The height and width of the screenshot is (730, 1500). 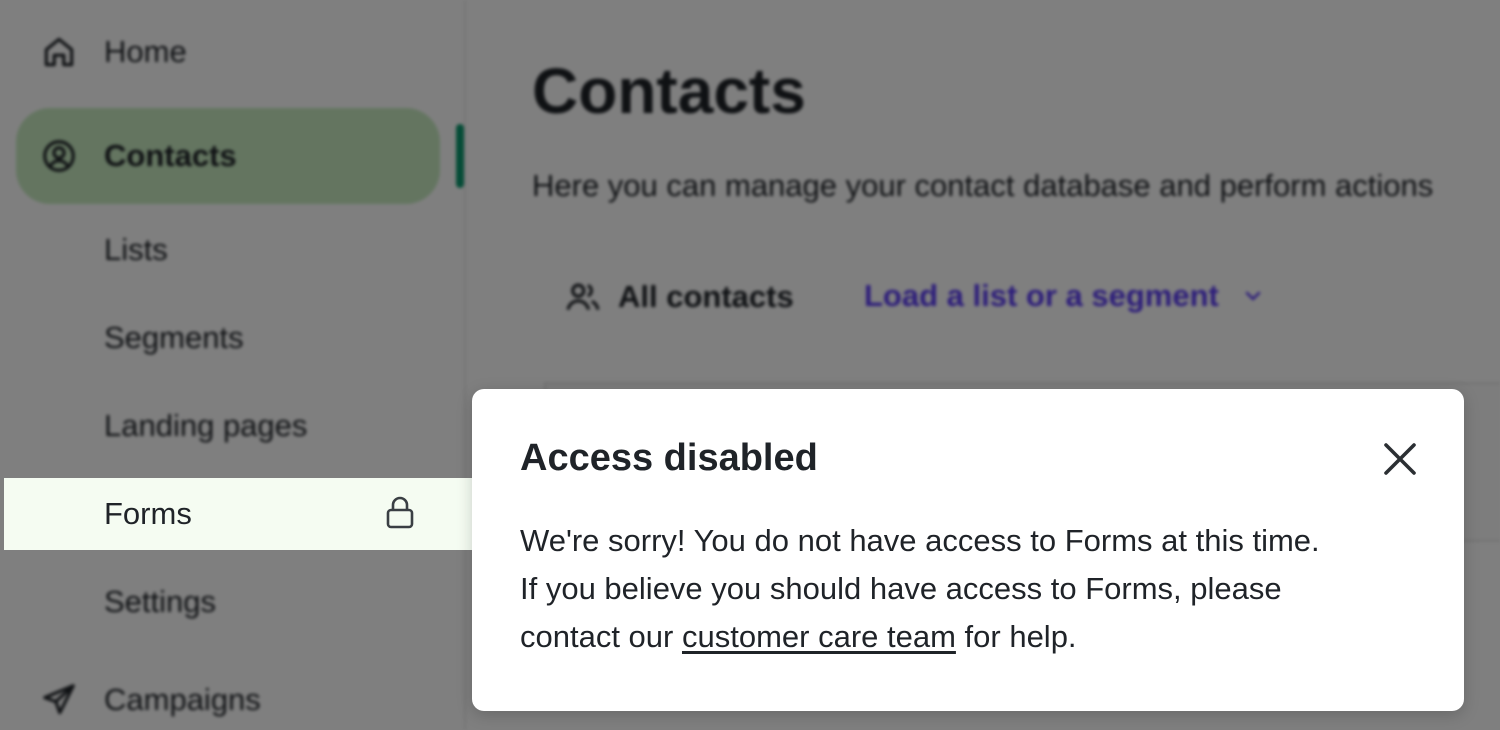 I want to click on dialog-message-line: contact our customer care team for help., so click(x=970, y=637).